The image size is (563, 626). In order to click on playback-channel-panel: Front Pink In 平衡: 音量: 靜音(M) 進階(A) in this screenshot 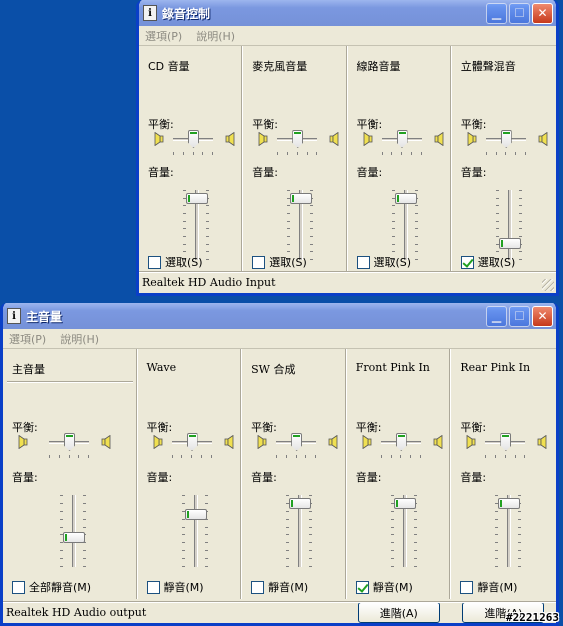, I will do `click(399, 486)`.